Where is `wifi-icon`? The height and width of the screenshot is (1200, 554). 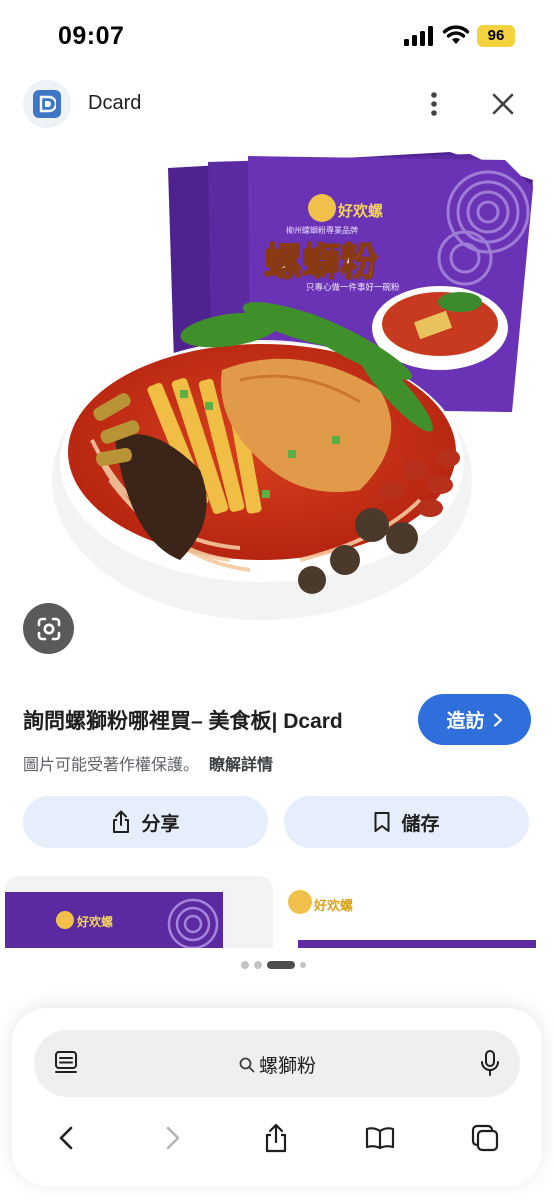
wifi-icon is located at coordinates (456, 34).